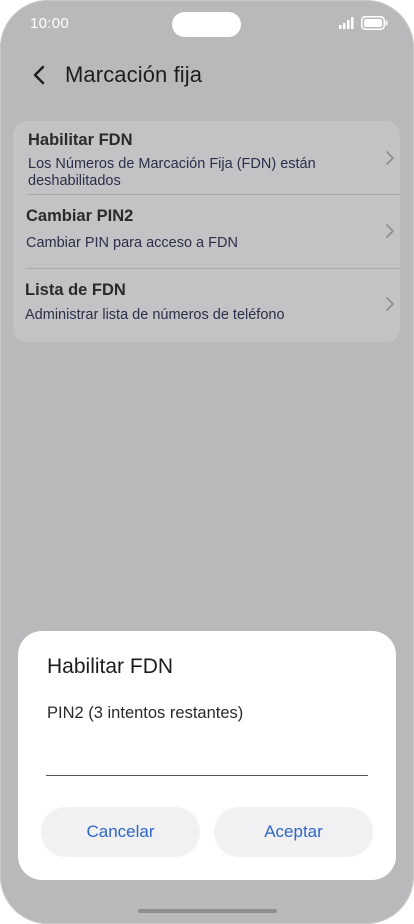 The height and width of the screenshot is (924, 414). Describe the element at coordinates (134, 74) in the screenshot. I see `page-title: Marcación fija` at that location.